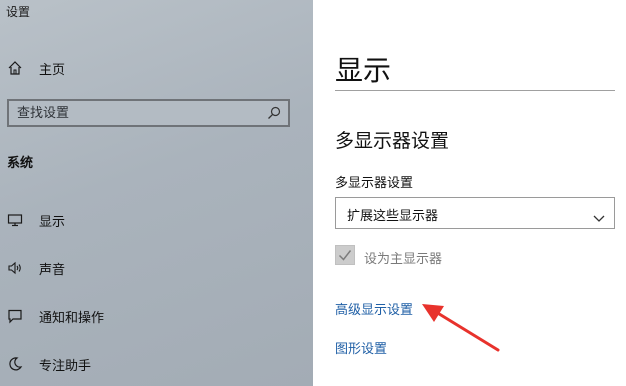 The image size is (626, 386). Describe the element at coordinates (65, 366) in the screenshot. I see `sidebar-item-label: 专注助手` at that location.